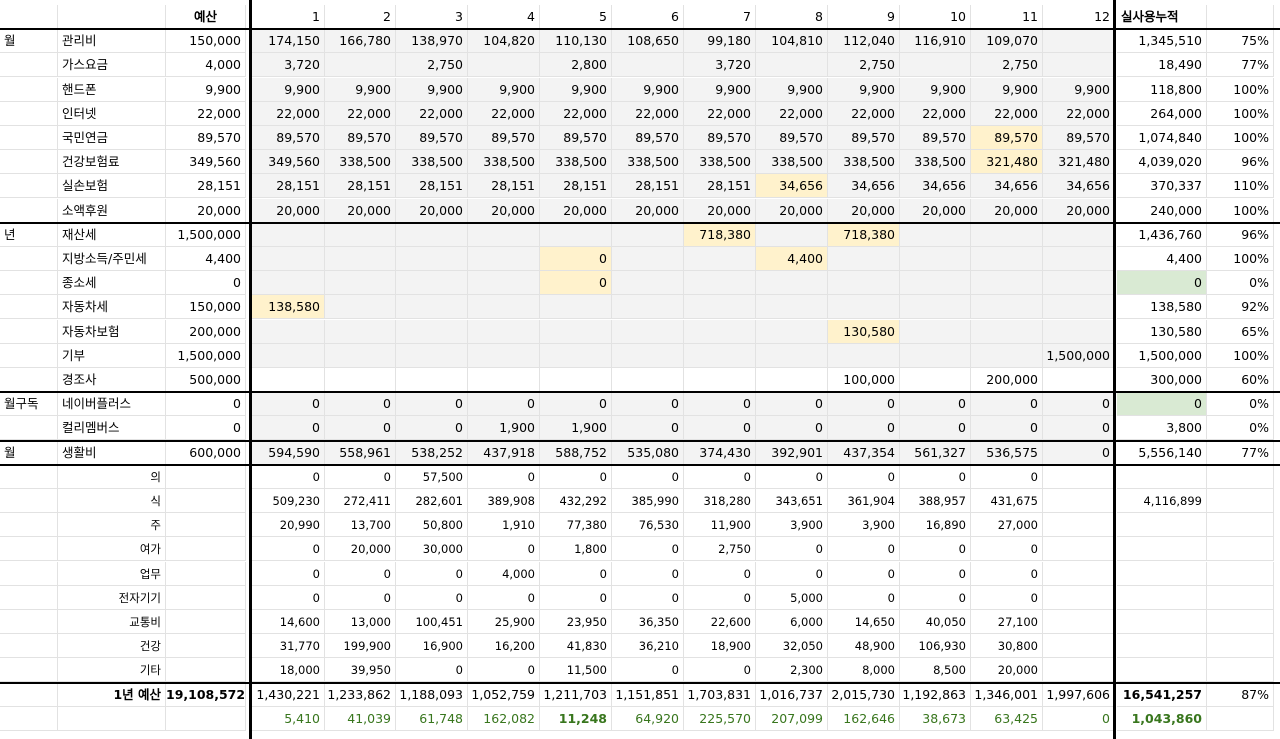 The width and height of the screenshot is (1280, 739). I want to click on month-value: 558,961, so click(360, 452).